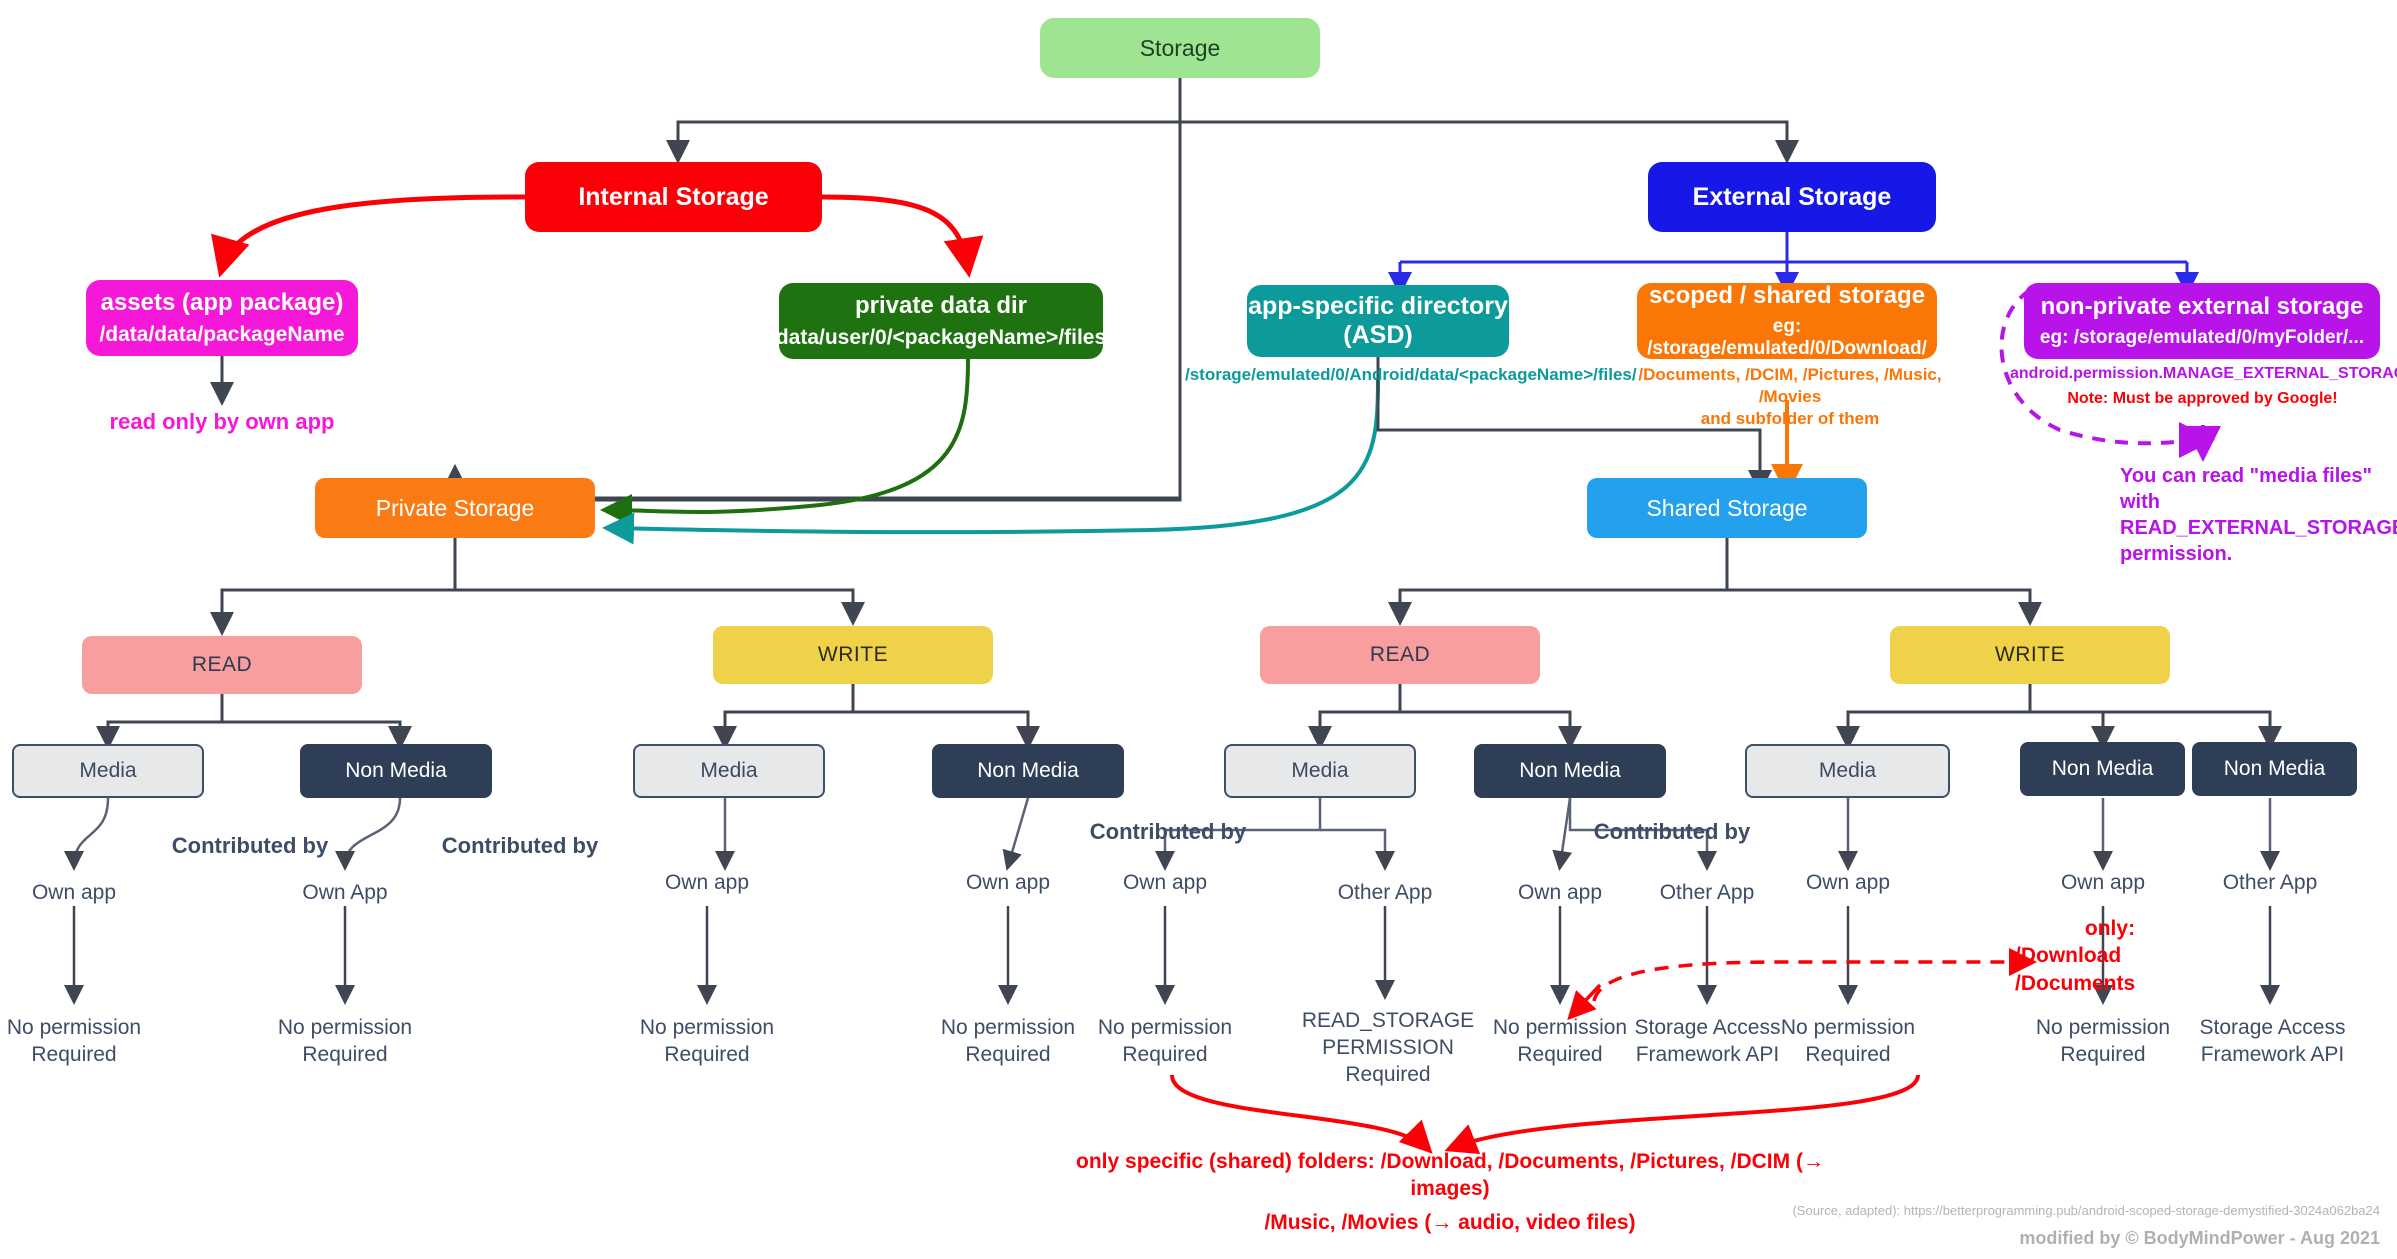 The height and width of the screenshot is (1259, 2397). I want to click on node-app-specific-directory: app-specific directory (ASD), so click(1378, 321).